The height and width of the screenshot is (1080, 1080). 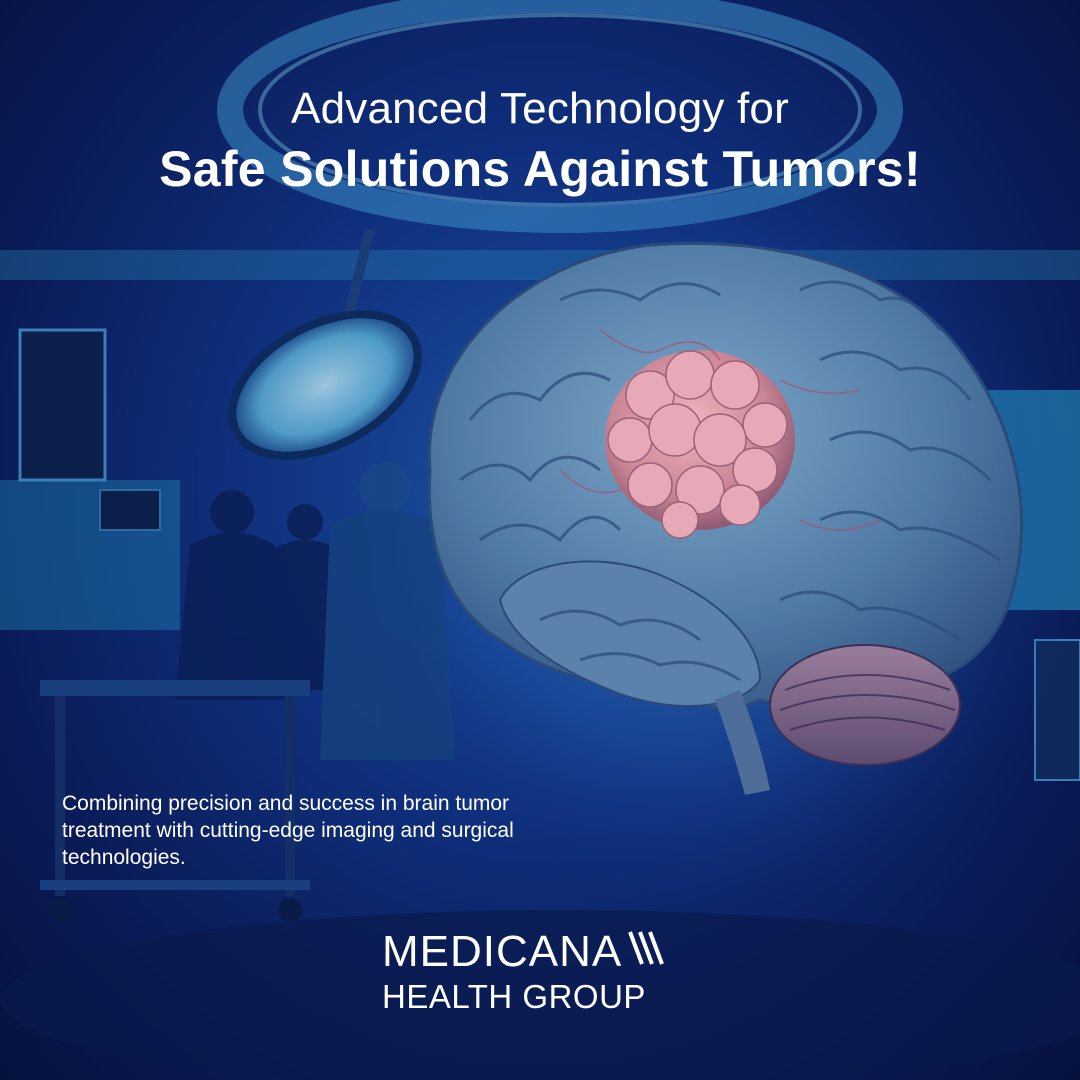 I want to click on headline-line-2: Safe Solutions Against Tumors!, so click(x=540, y=169).